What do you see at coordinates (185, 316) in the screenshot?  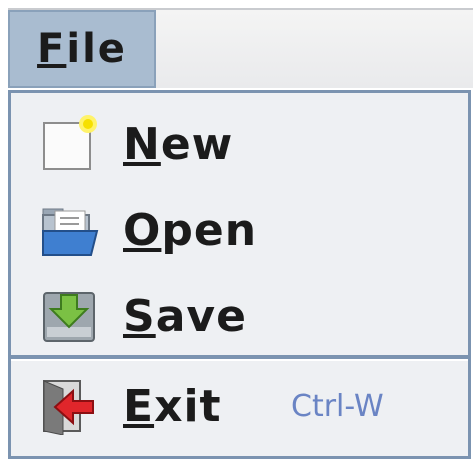 I see `menu-item-label: Save` at bounding box center [185, 316].